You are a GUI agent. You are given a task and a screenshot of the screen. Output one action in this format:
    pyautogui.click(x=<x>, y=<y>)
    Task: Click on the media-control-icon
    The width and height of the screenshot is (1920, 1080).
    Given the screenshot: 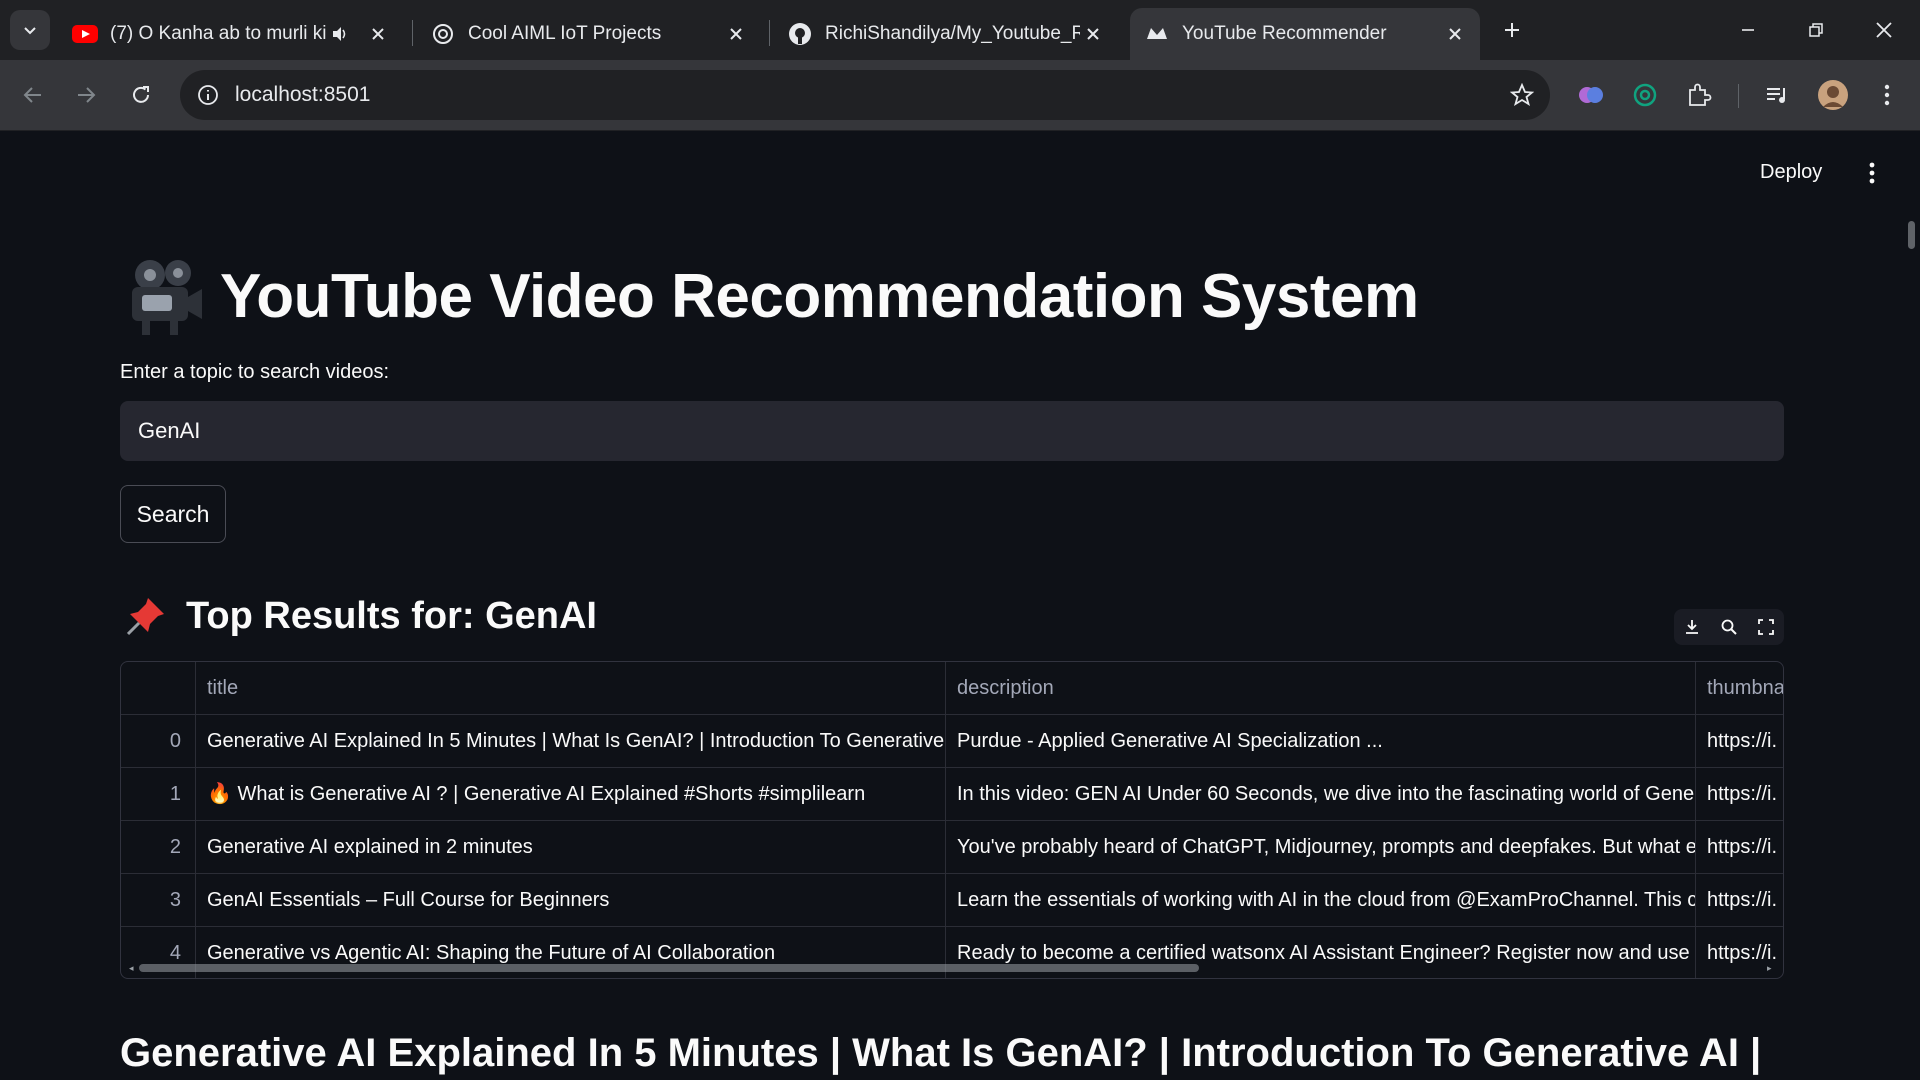 What is the action you would take?
    pyautogui.click(x=1777, y=95)
    